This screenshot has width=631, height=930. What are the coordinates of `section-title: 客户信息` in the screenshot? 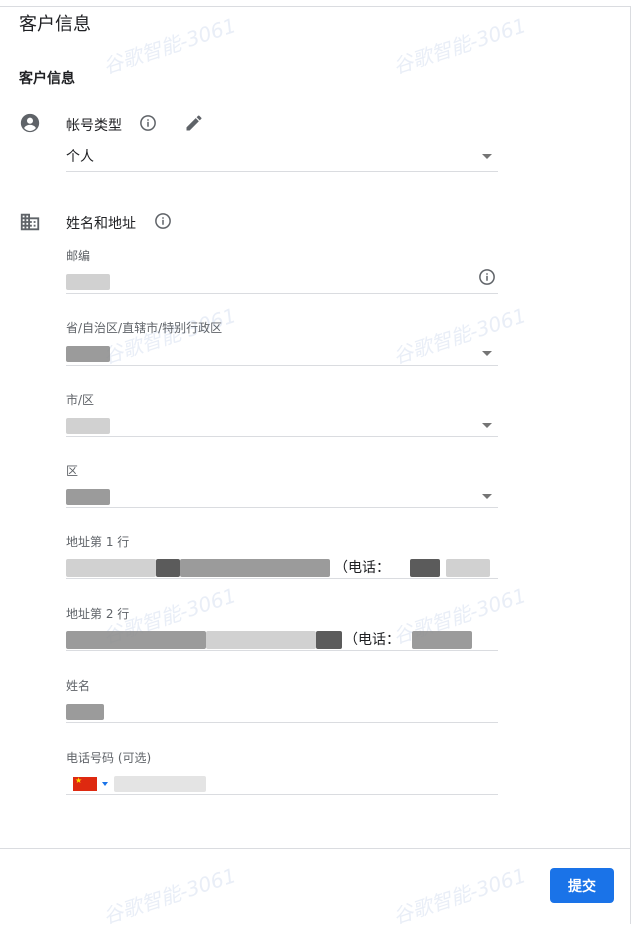 It's located at (47, 79).